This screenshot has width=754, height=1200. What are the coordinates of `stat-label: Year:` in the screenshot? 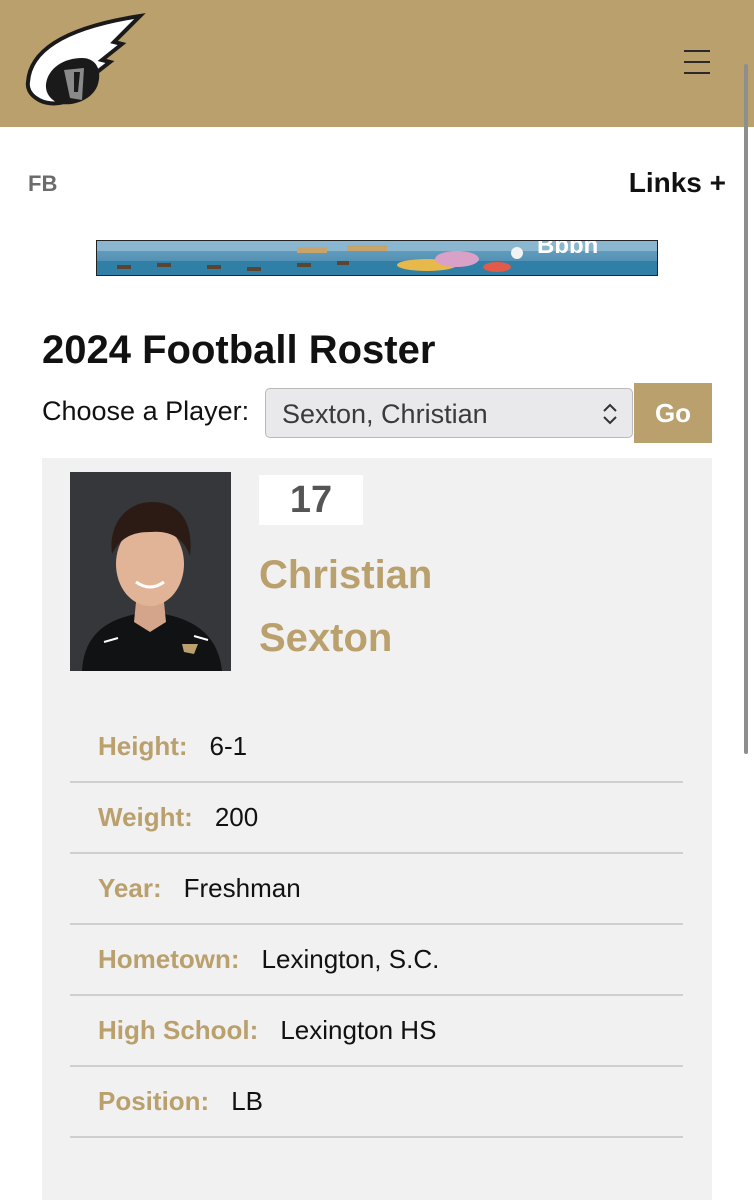 It's located at (130, 888).